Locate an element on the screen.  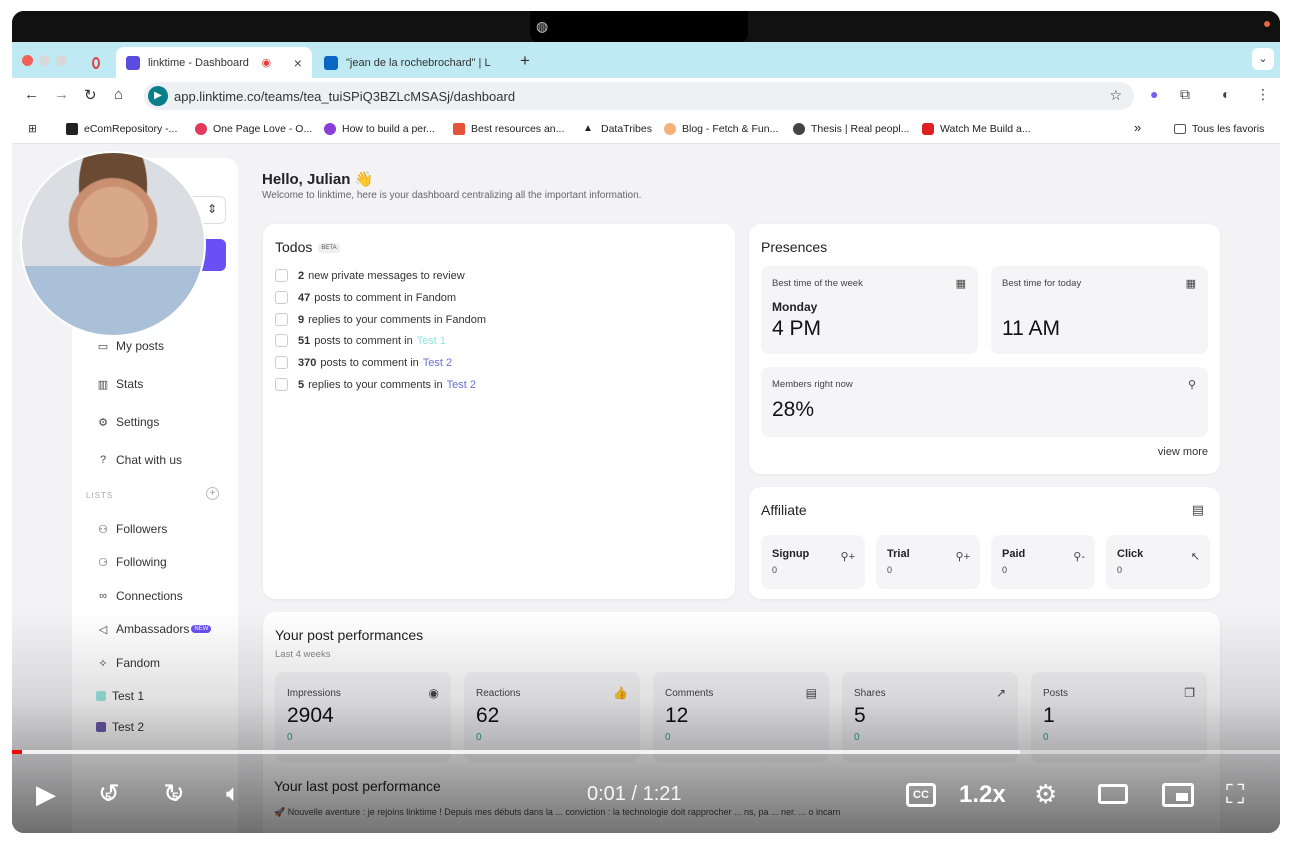
close-window-button is located at coordinates (27, 60).